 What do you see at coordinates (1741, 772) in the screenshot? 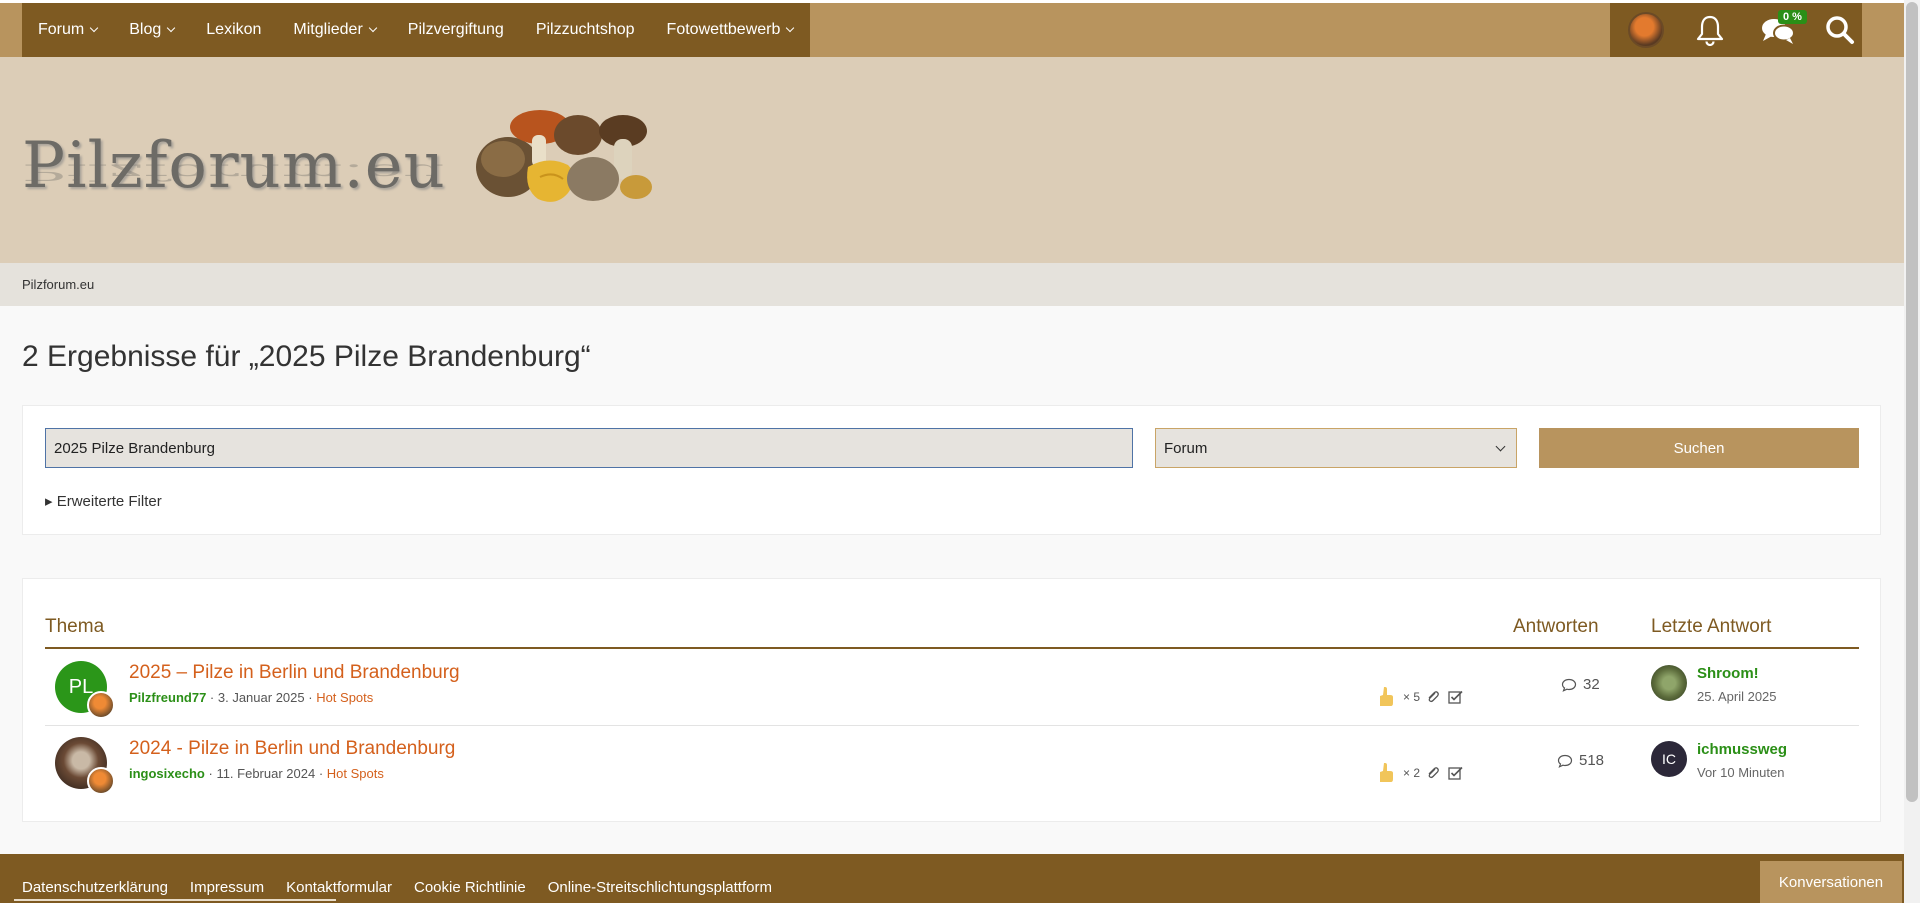
I see `last-reply-date: Vor 10 Minuten` at bounding box center [1741, 772].